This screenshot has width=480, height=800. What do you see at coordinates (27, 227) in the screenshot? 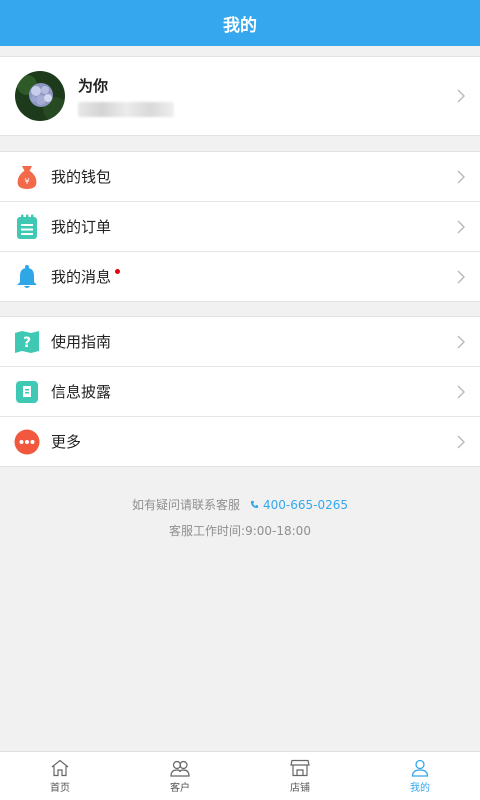
I see `order-notepad-icon` at bounding box center [27, 227].